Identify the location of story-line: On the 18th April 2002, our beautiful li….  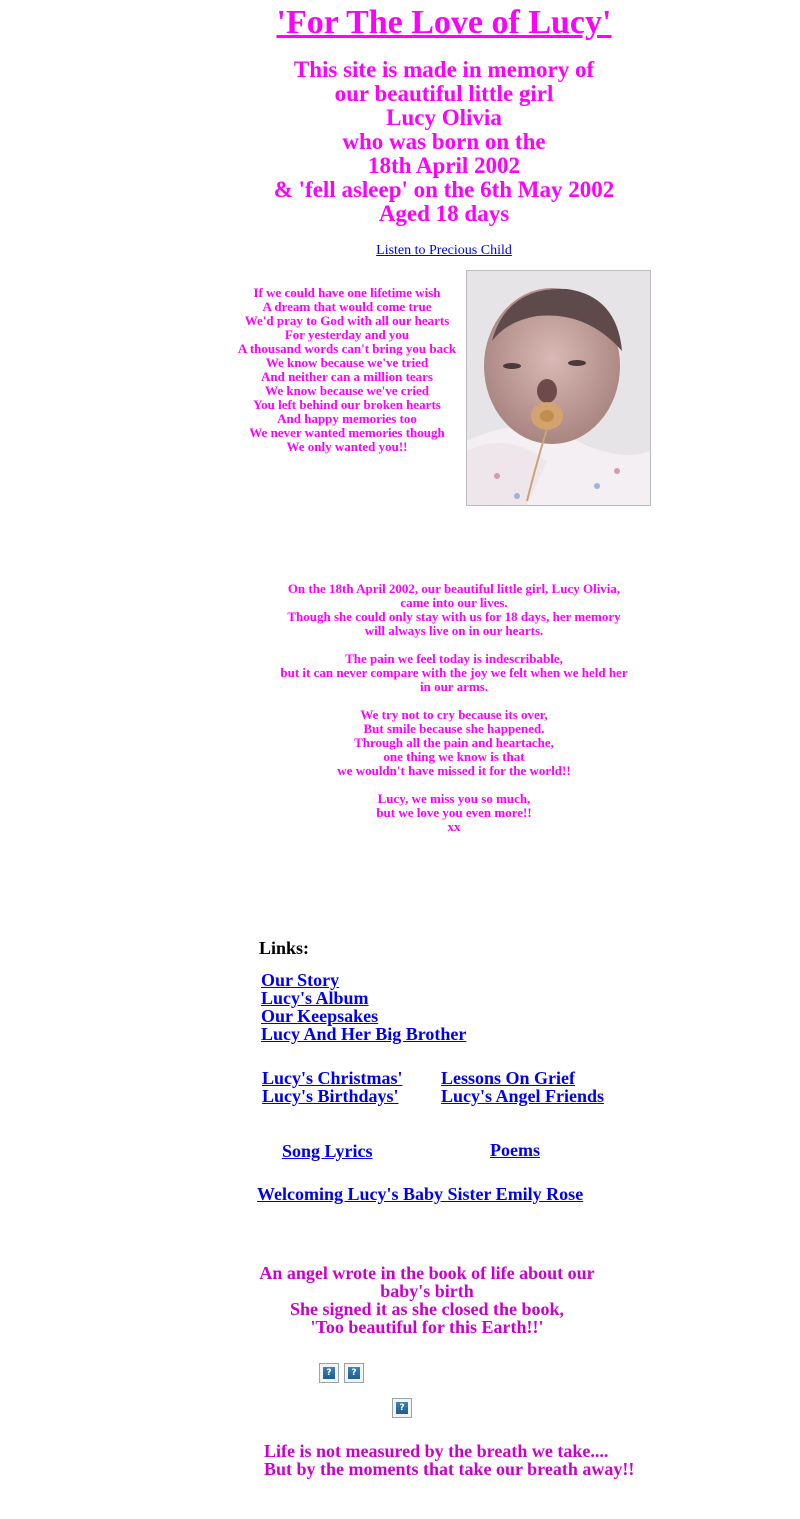
(454, 588).